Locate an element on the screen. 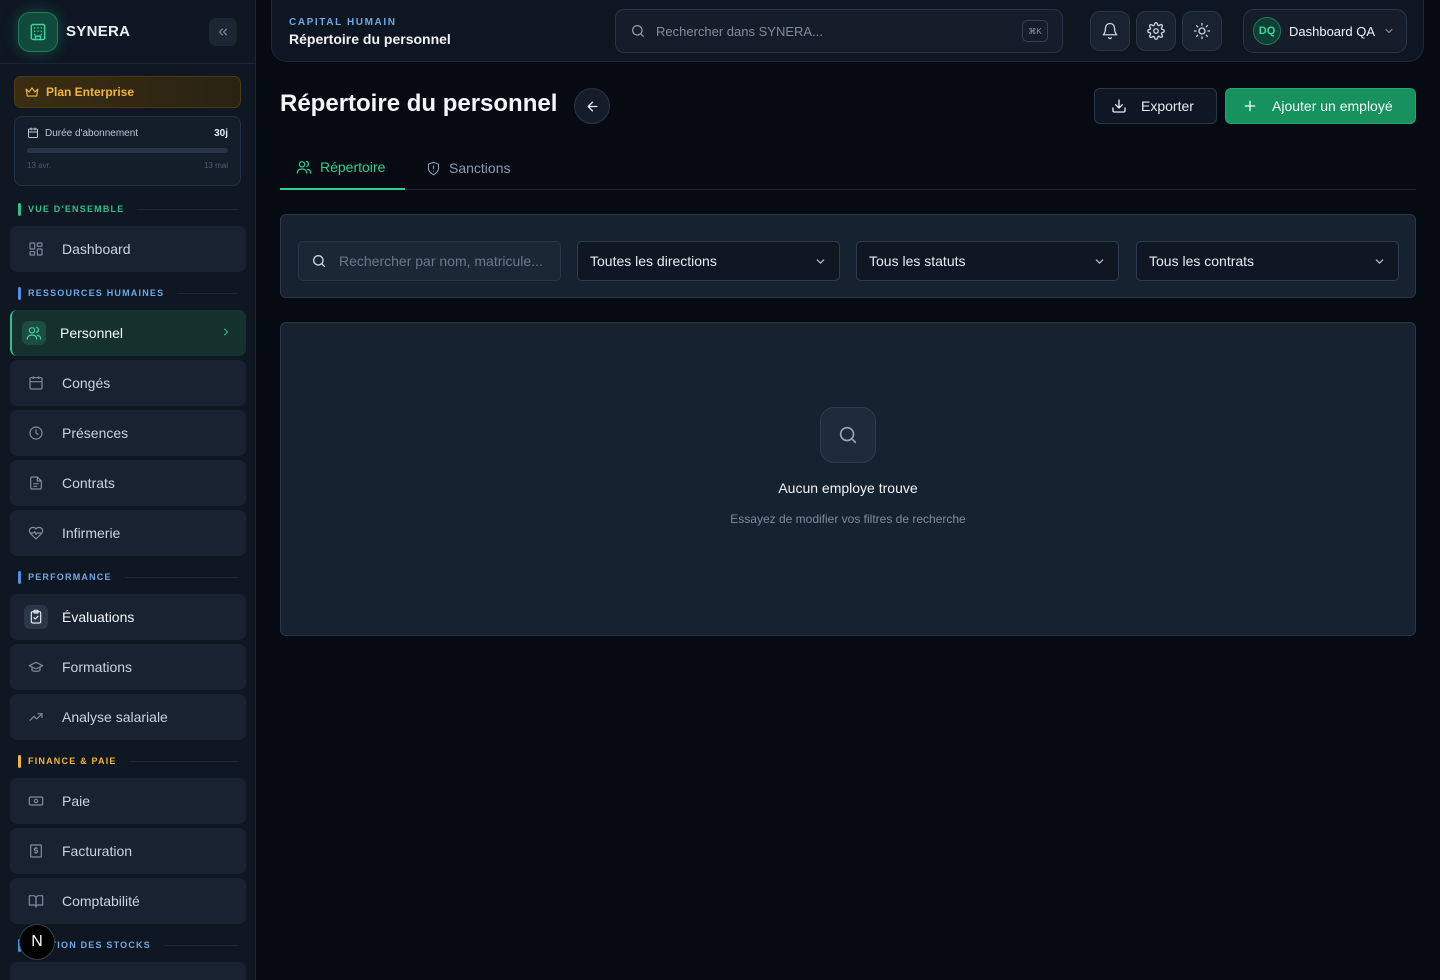 This screenshot has width=1440, height=980. notifications-button is located at coordinates (1110, 31).